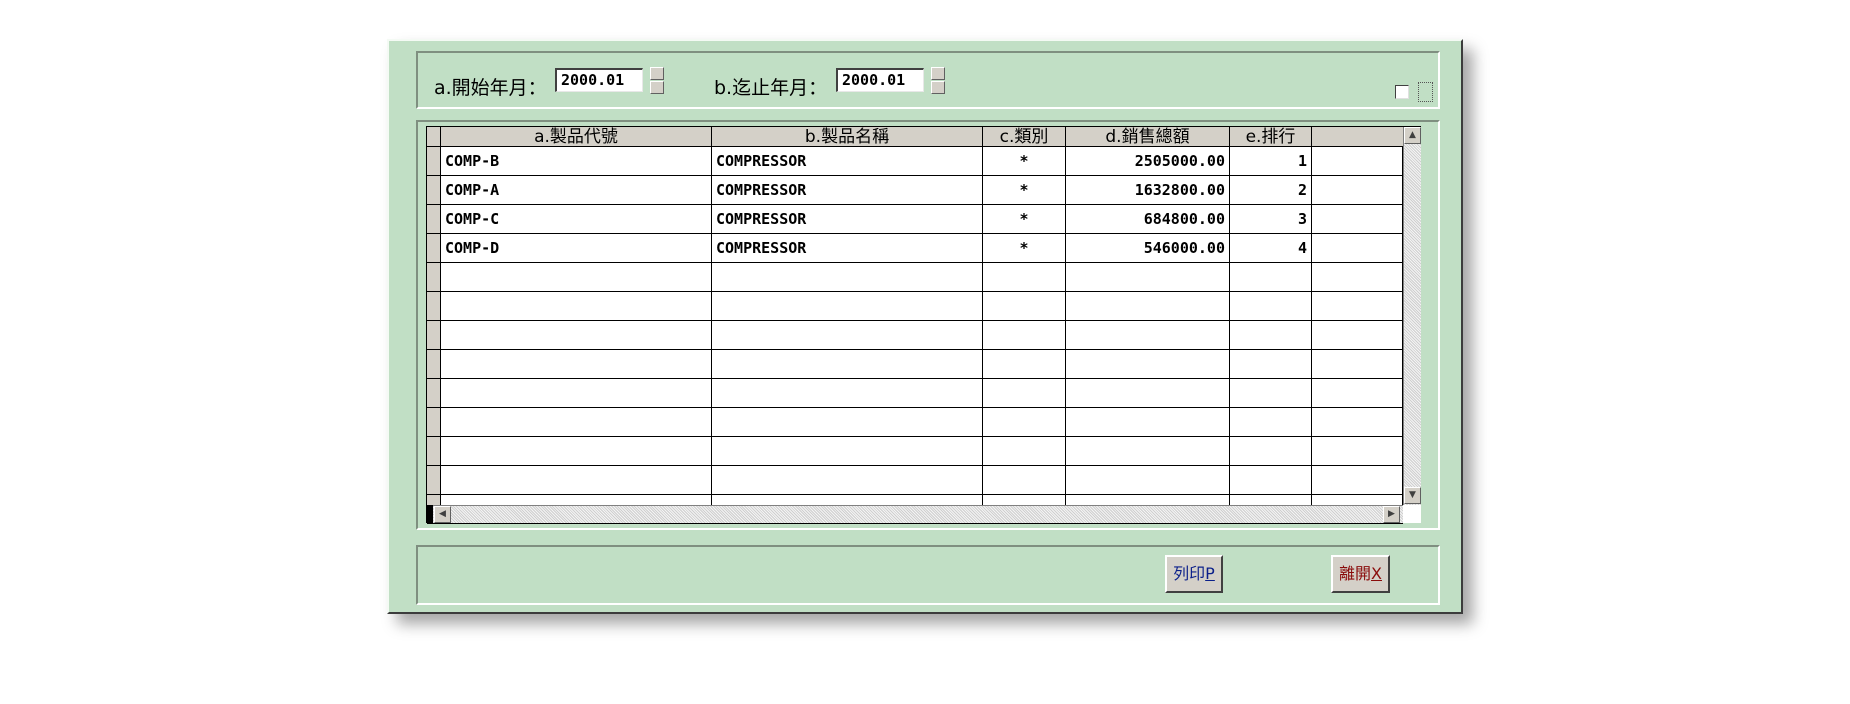 Image resolution: width=1850 pixels, height=704 pixels. Describe the element at coordinates (1412, 495) in the screenshot. I see `scroll-down-button: ▼` at that location.